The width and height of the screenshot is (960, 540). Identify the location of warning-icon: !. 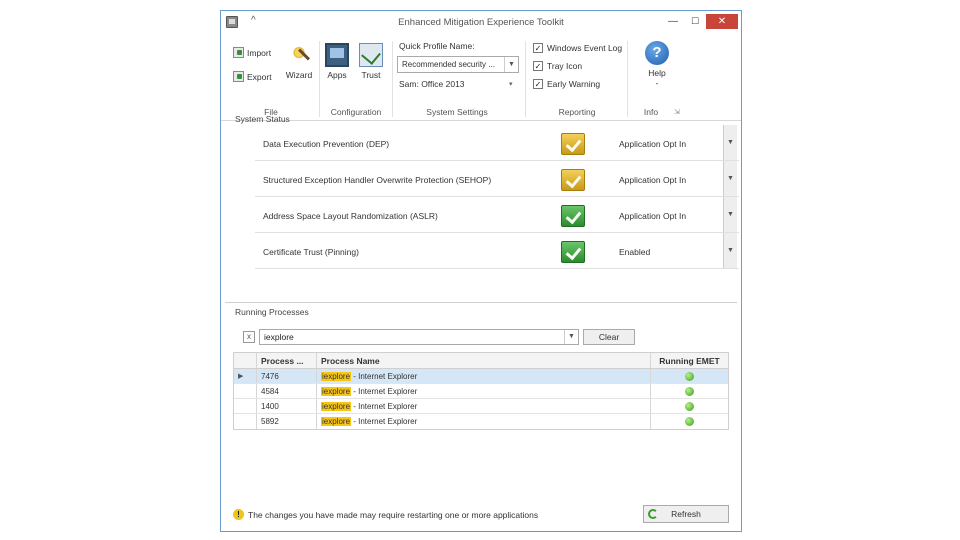
(238, 514).